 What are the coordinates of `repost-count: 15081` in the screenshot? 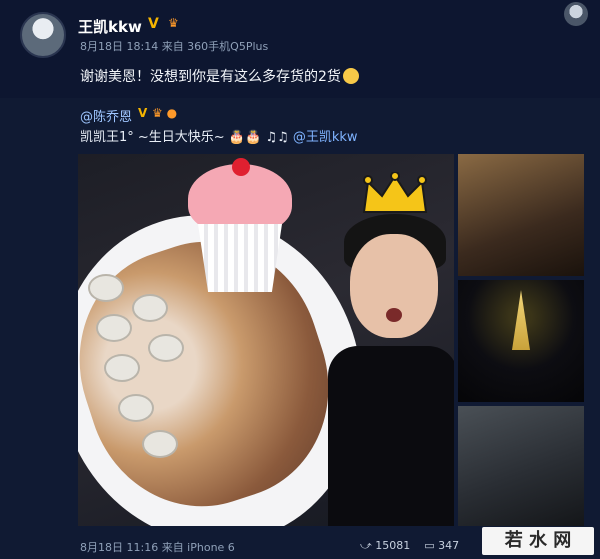 It's located at (392, 545).